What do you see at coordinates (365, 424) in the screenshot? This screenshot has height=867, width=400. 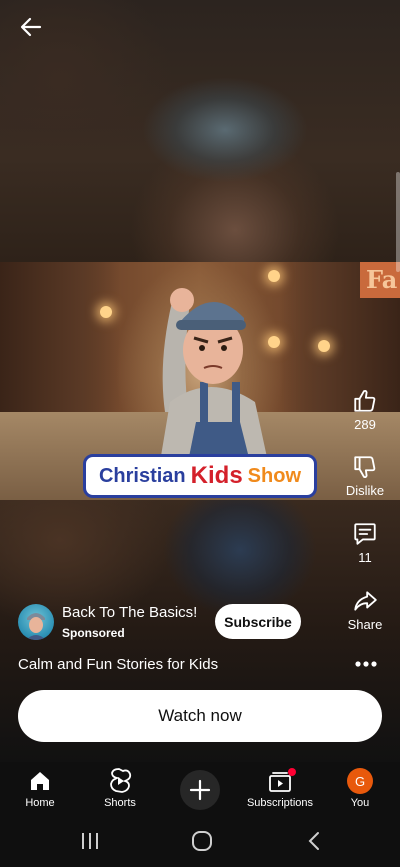 I see `like-count: 289` at bounding box center [365, 424].